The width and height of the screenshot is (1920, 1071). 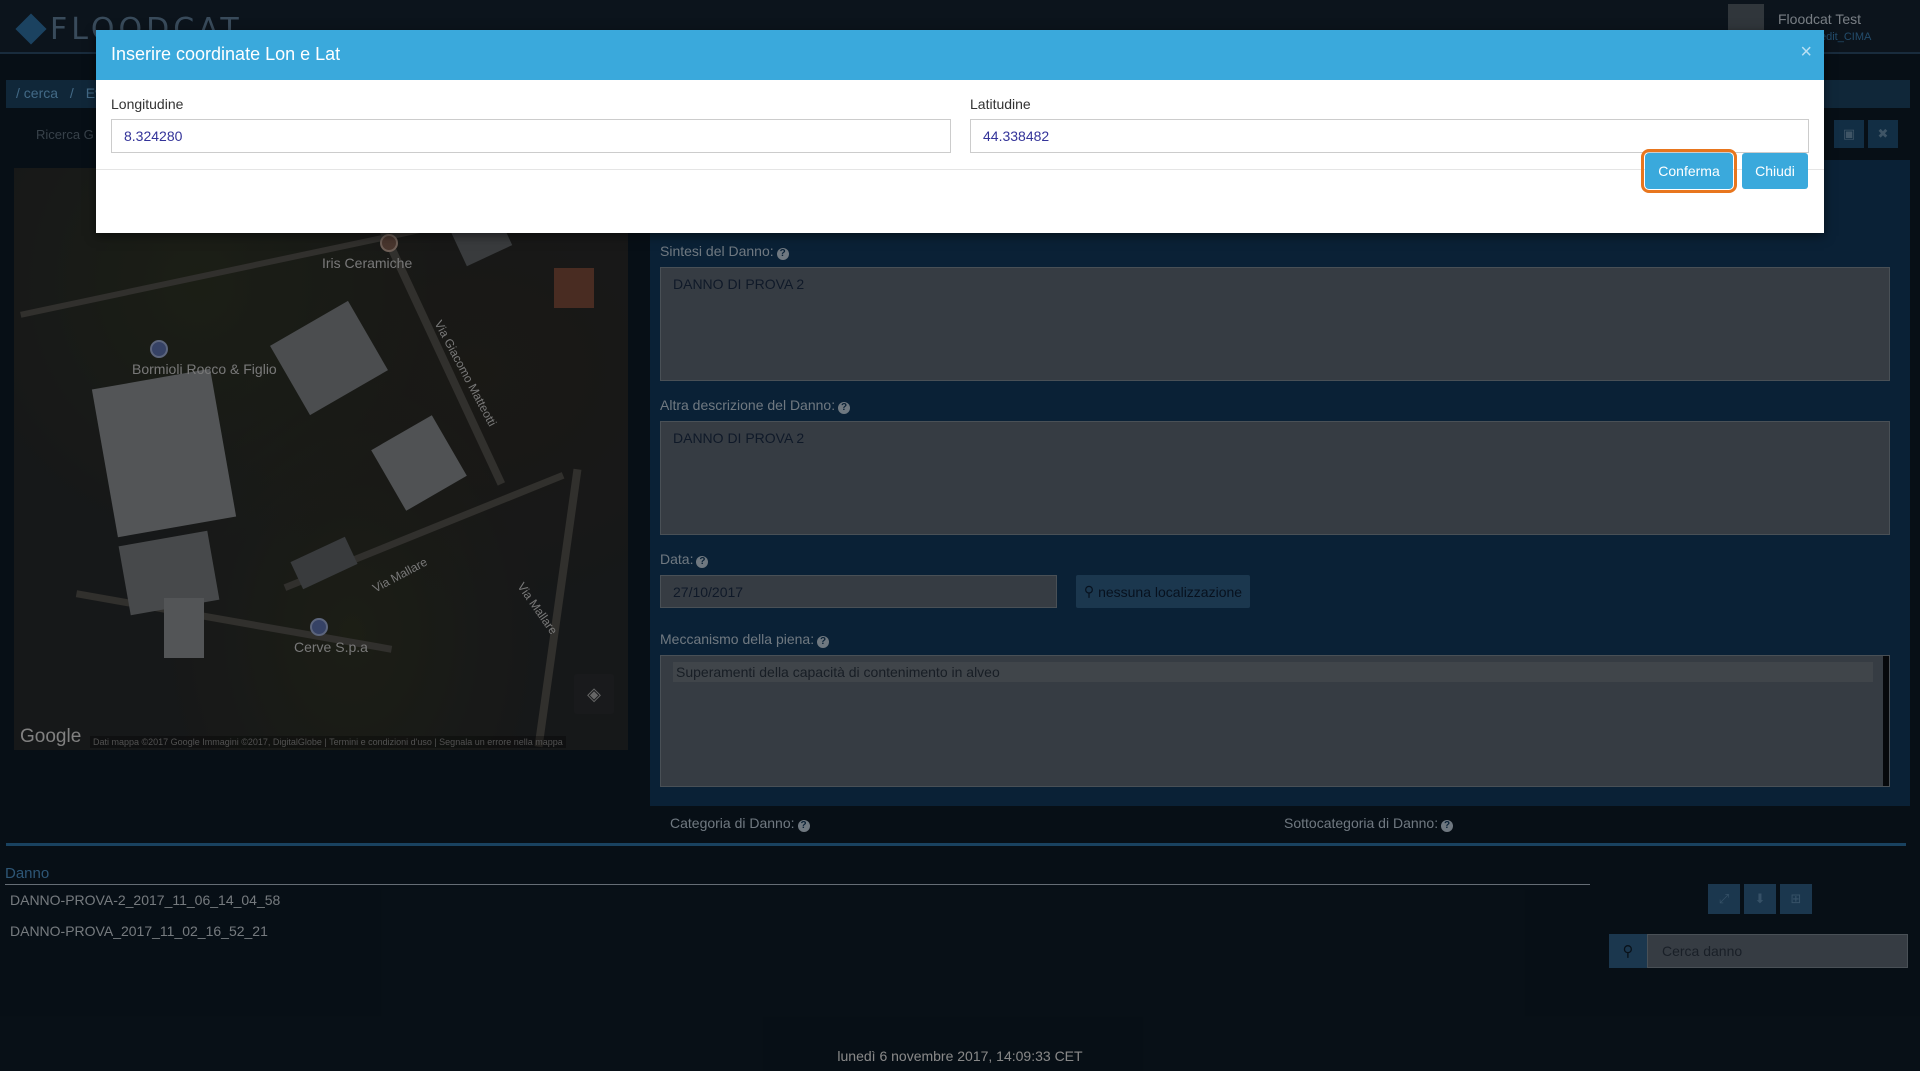 What do you see at coordinates (1775, 171) in the screenshot?
I see `close-button: Chiudi` at bounding box center [1775, 171].